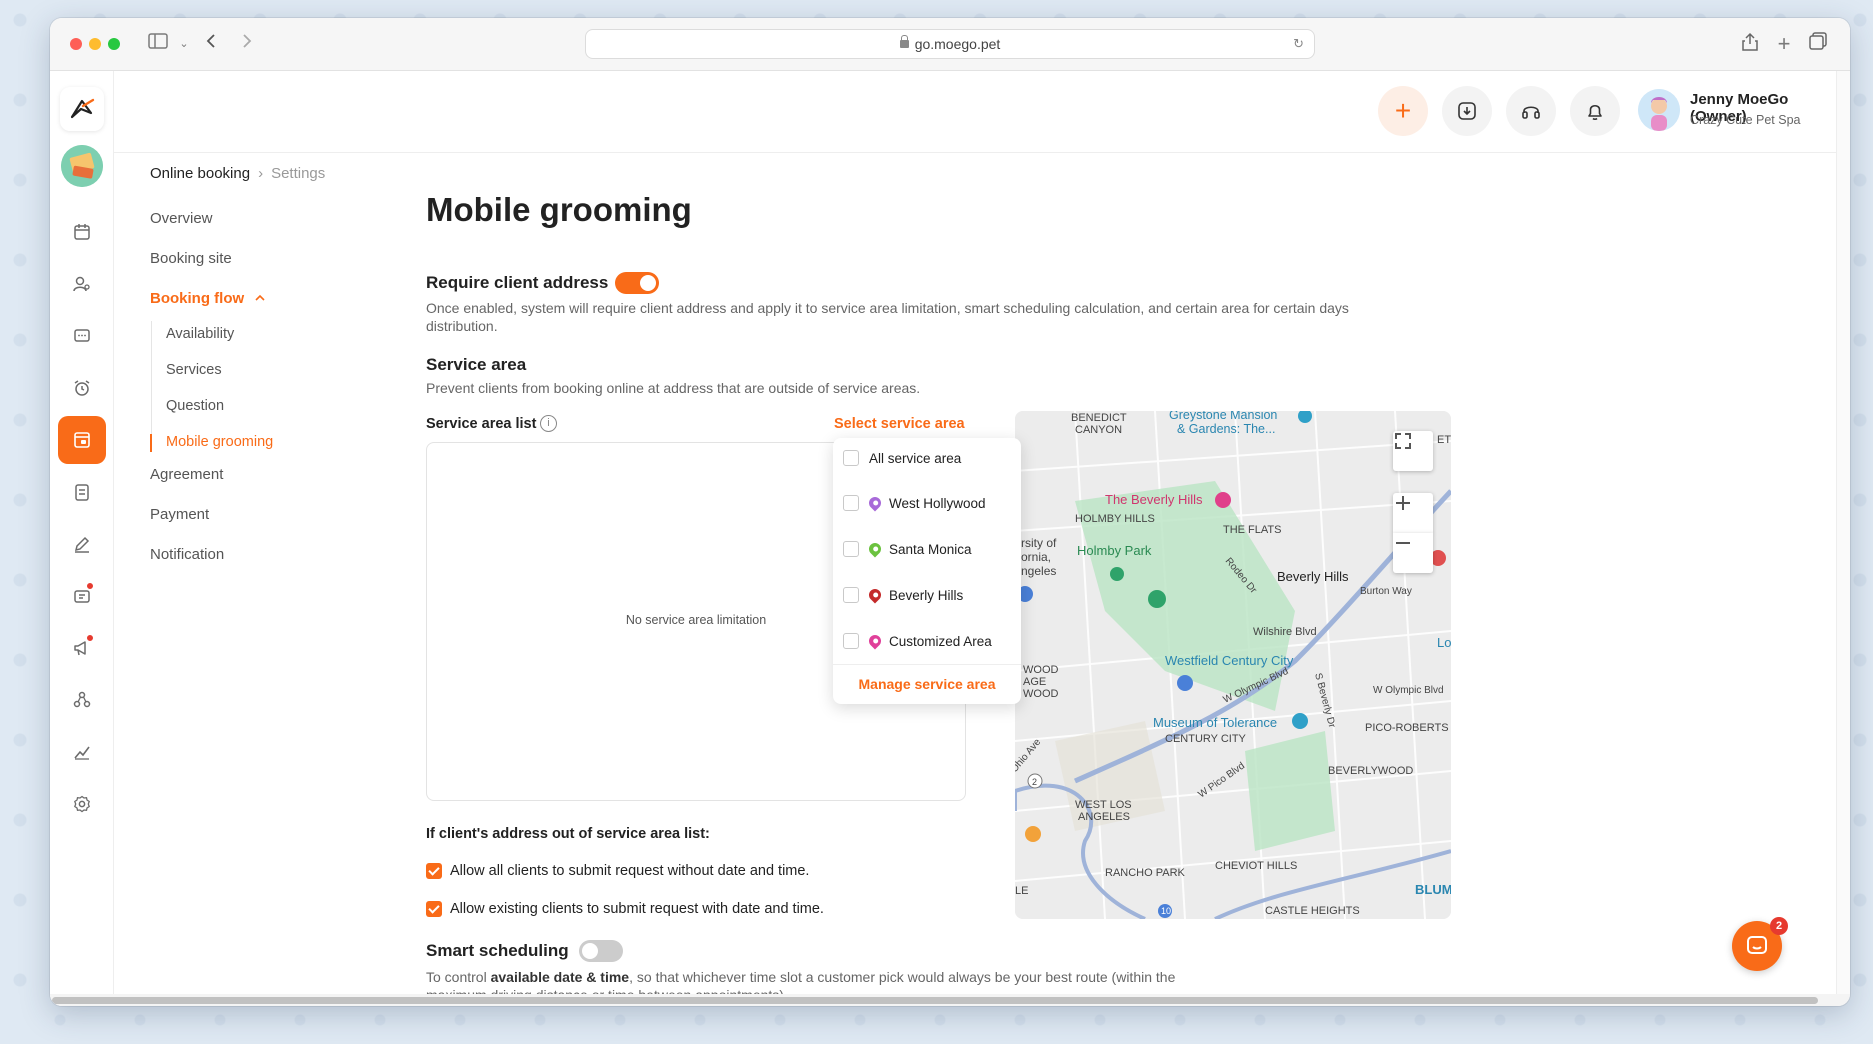 This screenshot has height=1044, width=1873. I want to click on horizontal-scrollbar, so click(950, 1000).